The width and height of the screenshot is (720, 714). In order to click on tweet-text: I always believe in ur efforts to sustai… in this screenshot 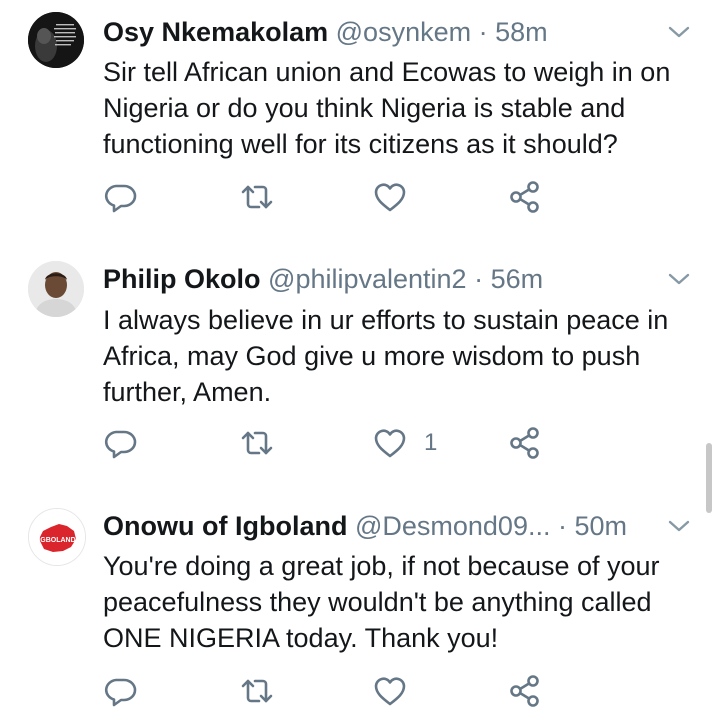, I will do `click(403, 356)`.